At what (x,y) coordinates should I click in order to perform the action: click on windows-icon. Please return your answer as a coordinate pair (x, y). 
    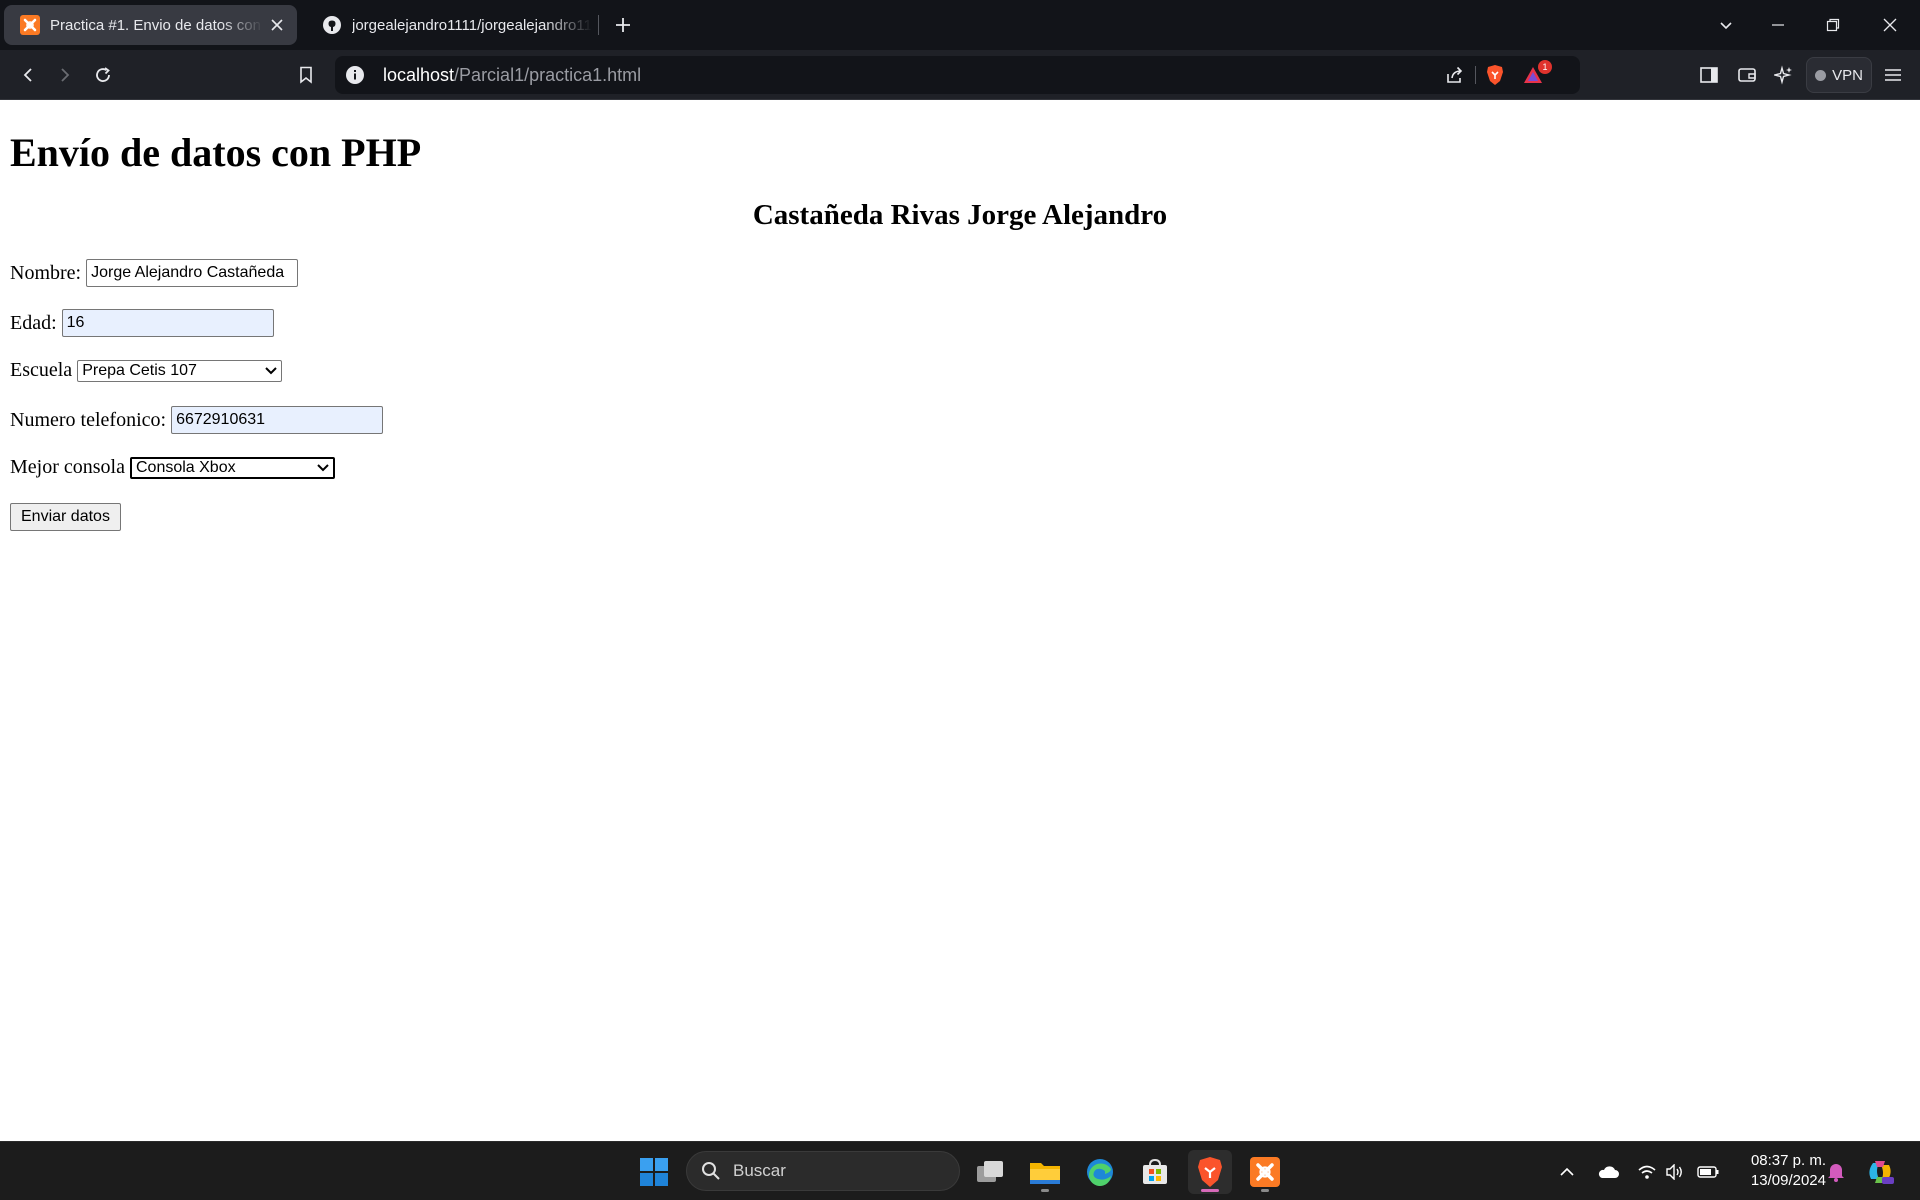
    Looking at the image, I should click on (654, 1172).